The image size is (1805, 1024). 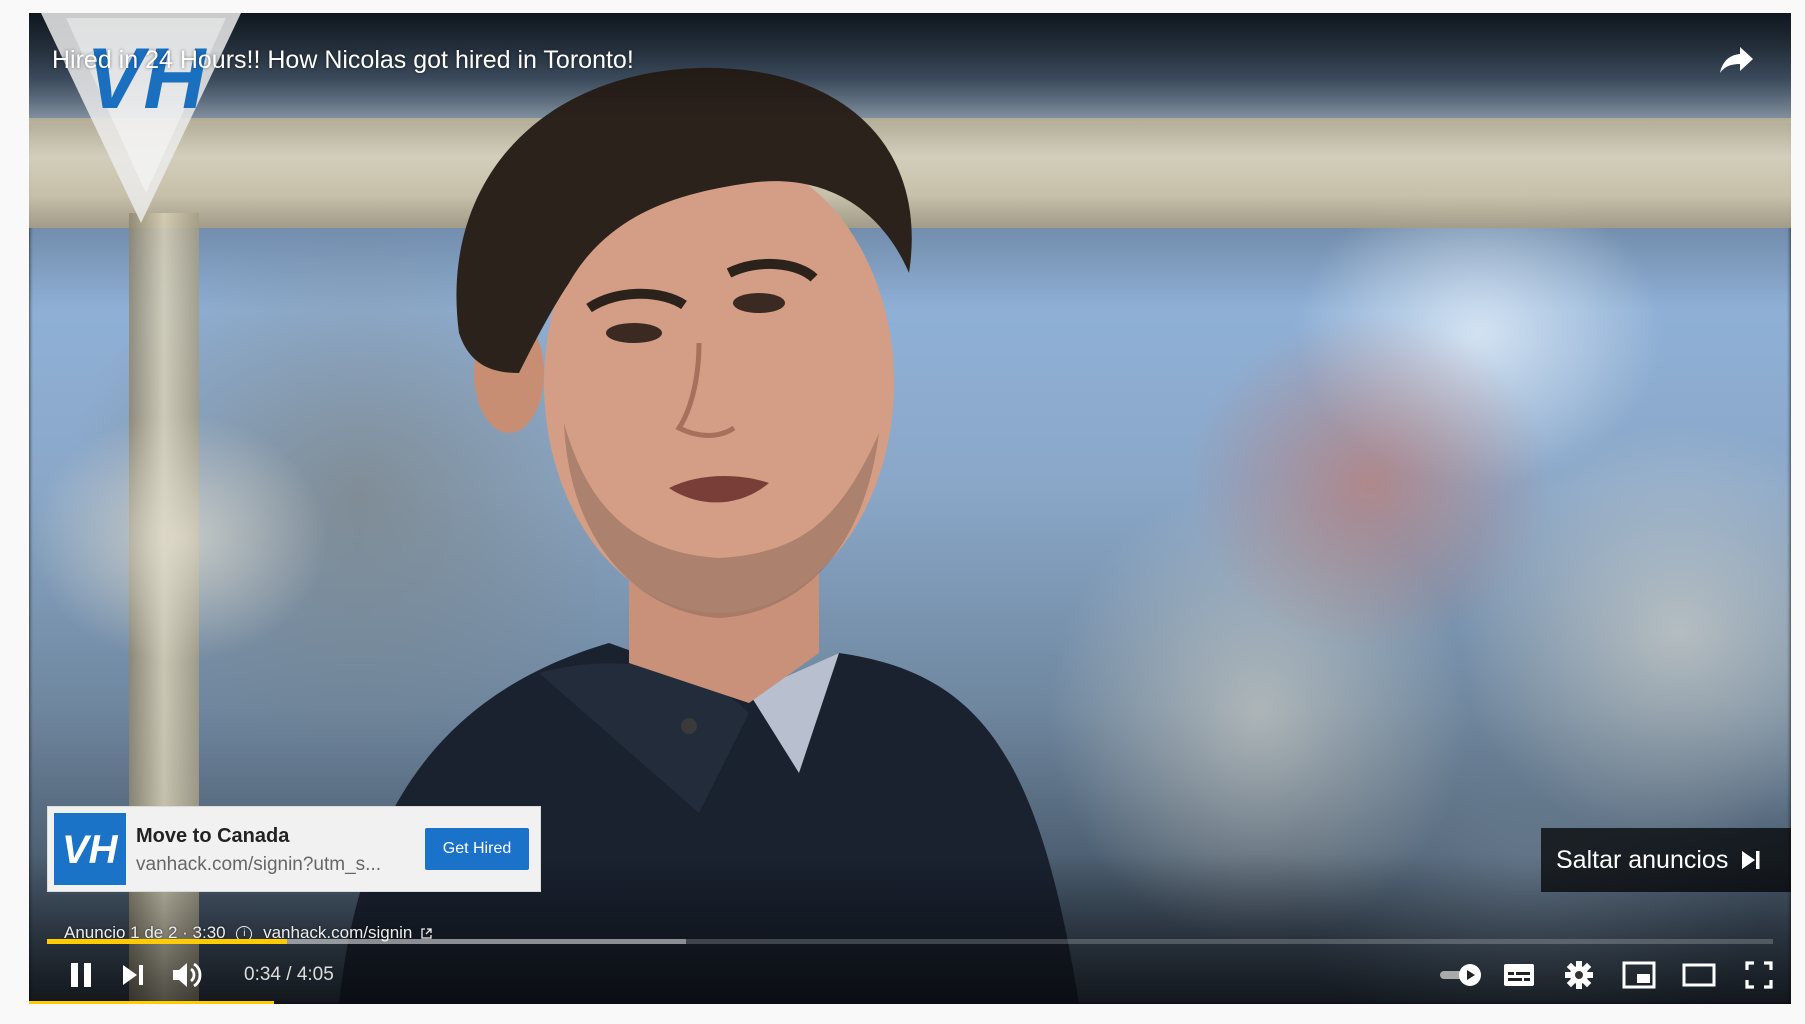 I want to click on progress-bar, so click(x=910, y=941).